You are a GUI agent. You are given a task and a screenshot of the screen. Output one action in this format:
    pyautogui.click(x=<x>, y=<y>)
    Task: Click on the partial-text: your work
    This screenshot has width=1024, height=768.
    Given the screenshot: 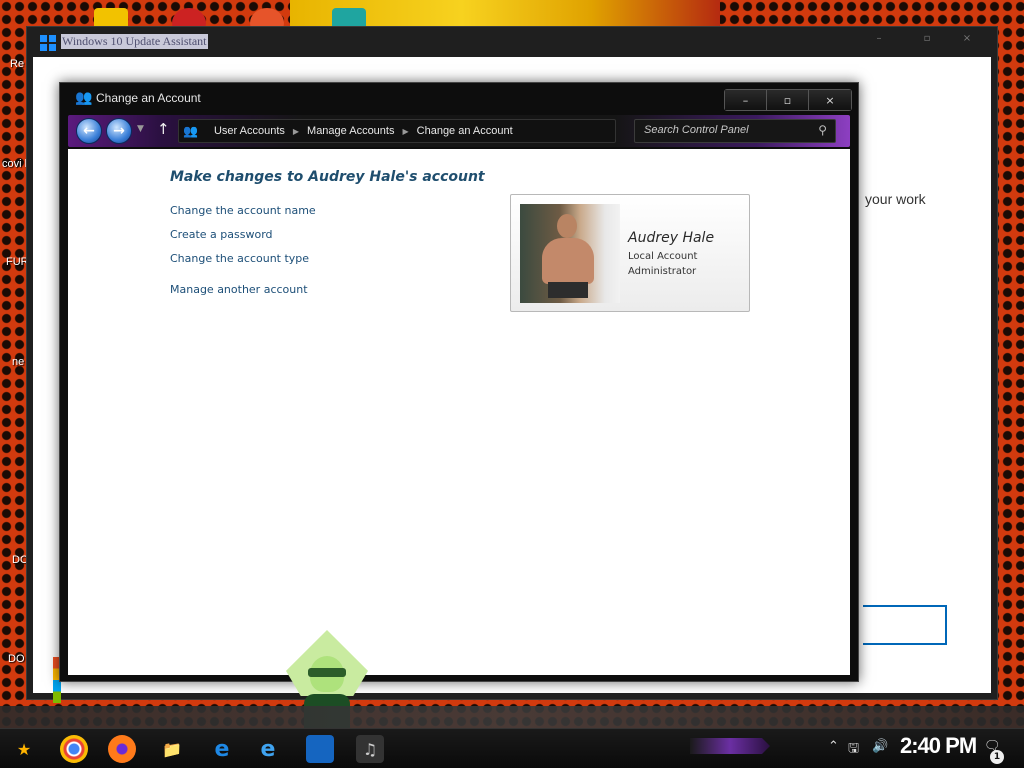 What is the action you would take?
    pyautogui.click(x=895, y=199)
    